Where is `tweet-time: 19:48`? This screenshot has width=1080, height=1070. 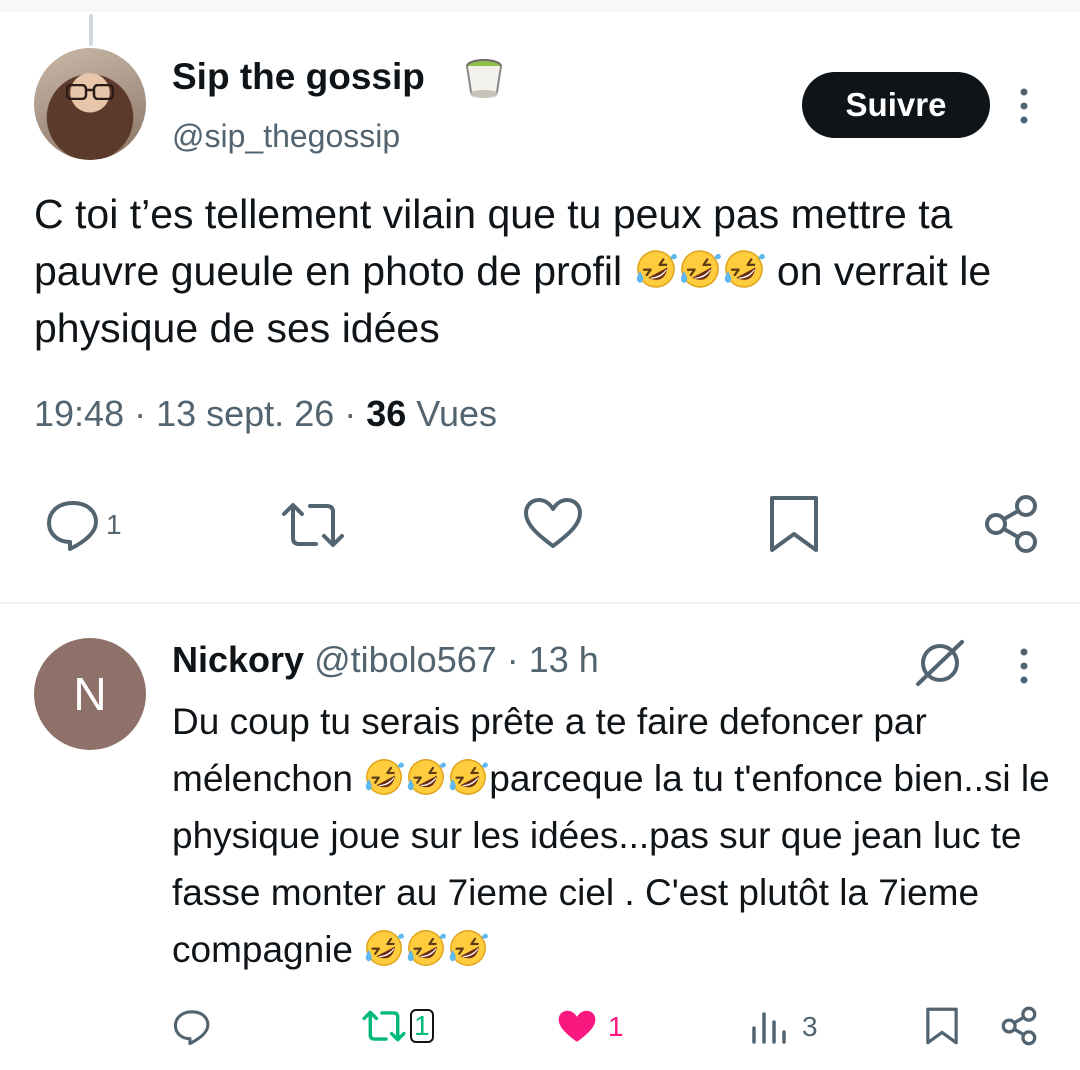 tweet-time: 19:48 is located at coordinates (79, 413).